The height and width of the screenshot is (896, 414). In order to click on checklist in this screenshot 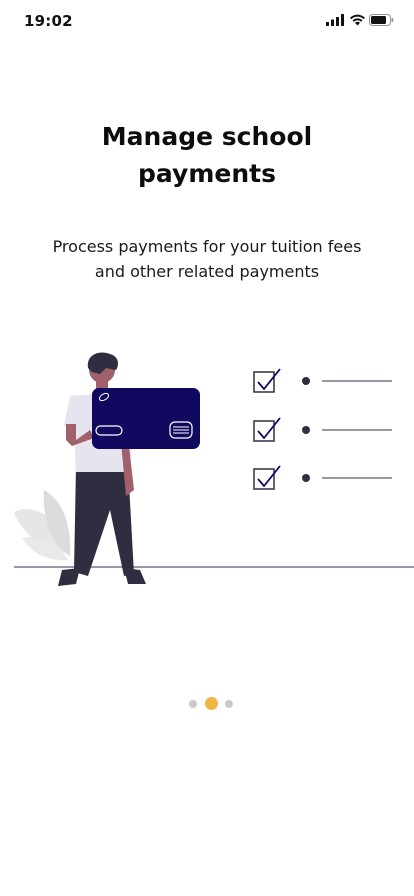, I will do `click(322, 429)`.